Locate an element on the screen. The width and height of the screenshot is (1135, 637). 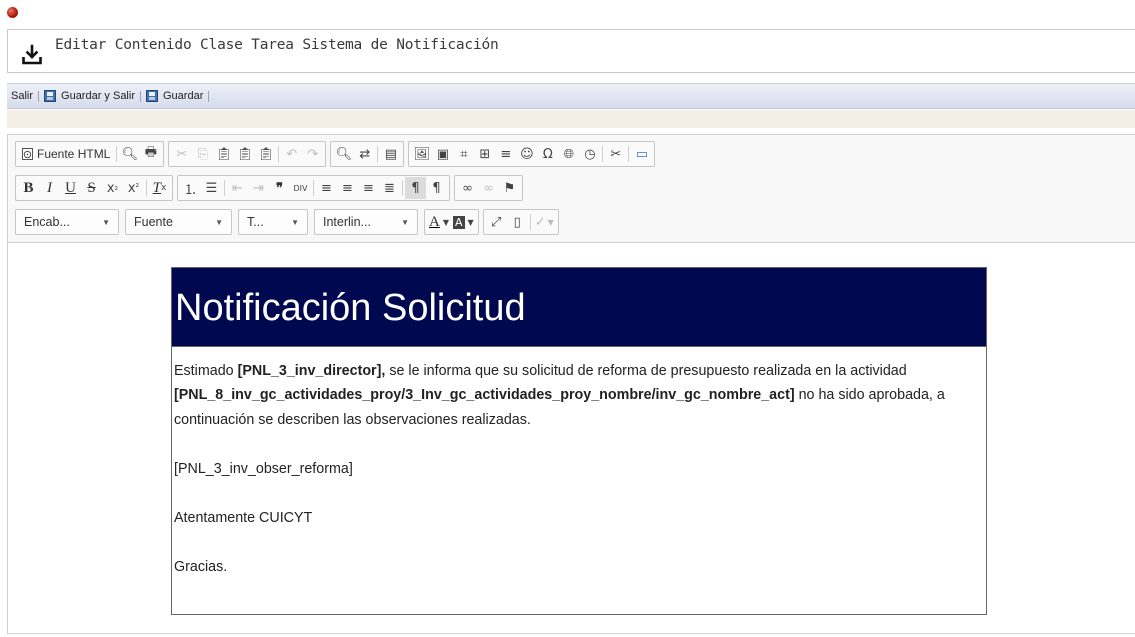
save-and-exit-button: Guardar y Salir is located at coordinates (89, 96).